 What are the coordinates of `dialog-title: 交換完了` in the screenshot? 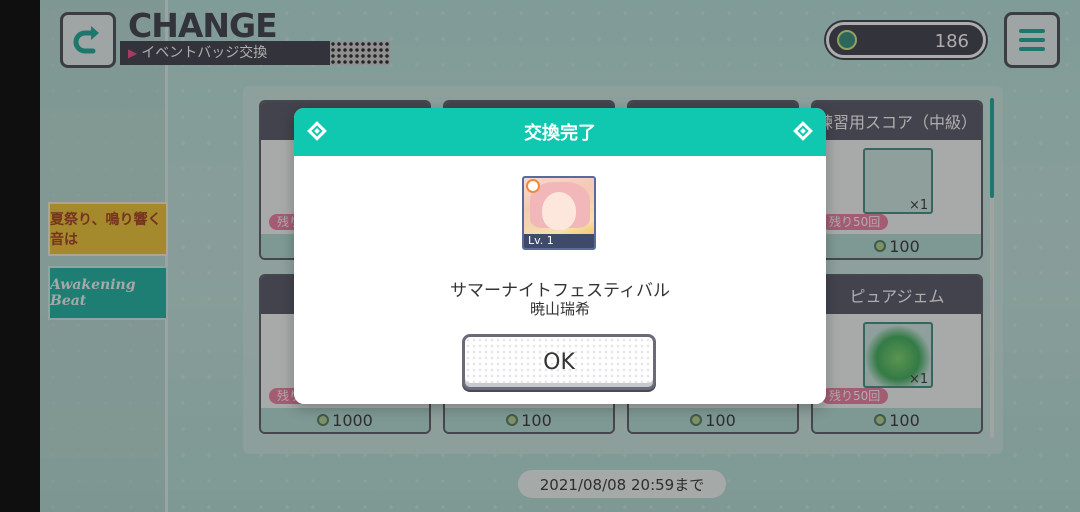 It's located at (560, 133).